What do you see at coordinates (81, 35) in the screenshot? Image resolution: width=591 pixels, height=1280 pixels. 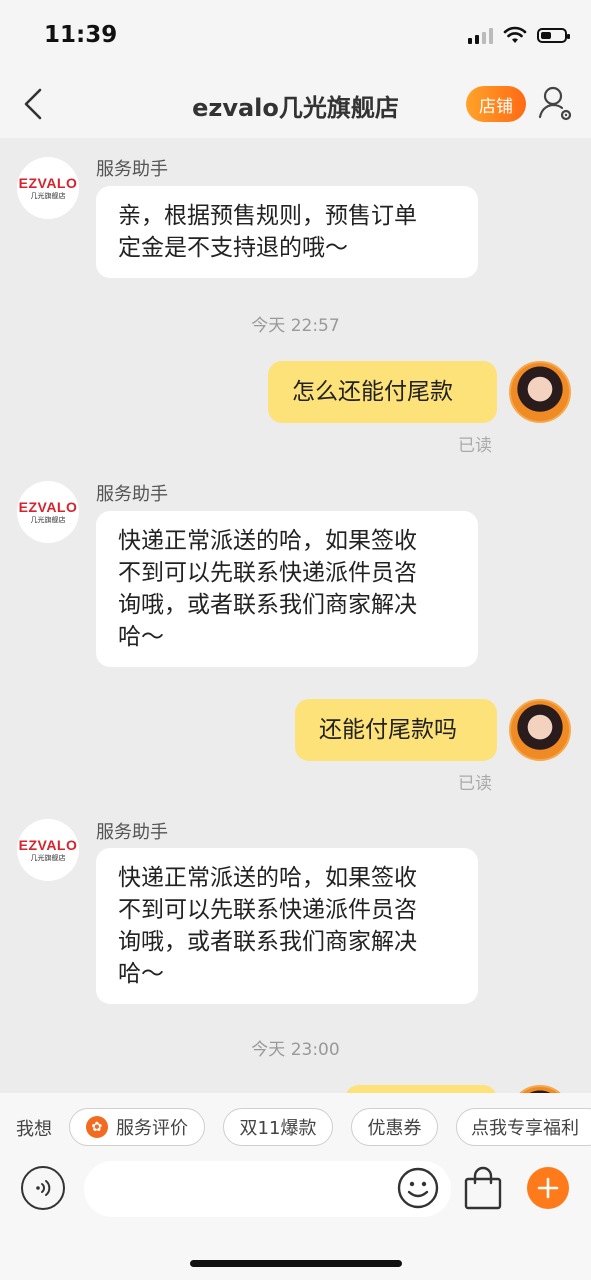 I see `status-time: 11:39` at bounding box center [81, 35].